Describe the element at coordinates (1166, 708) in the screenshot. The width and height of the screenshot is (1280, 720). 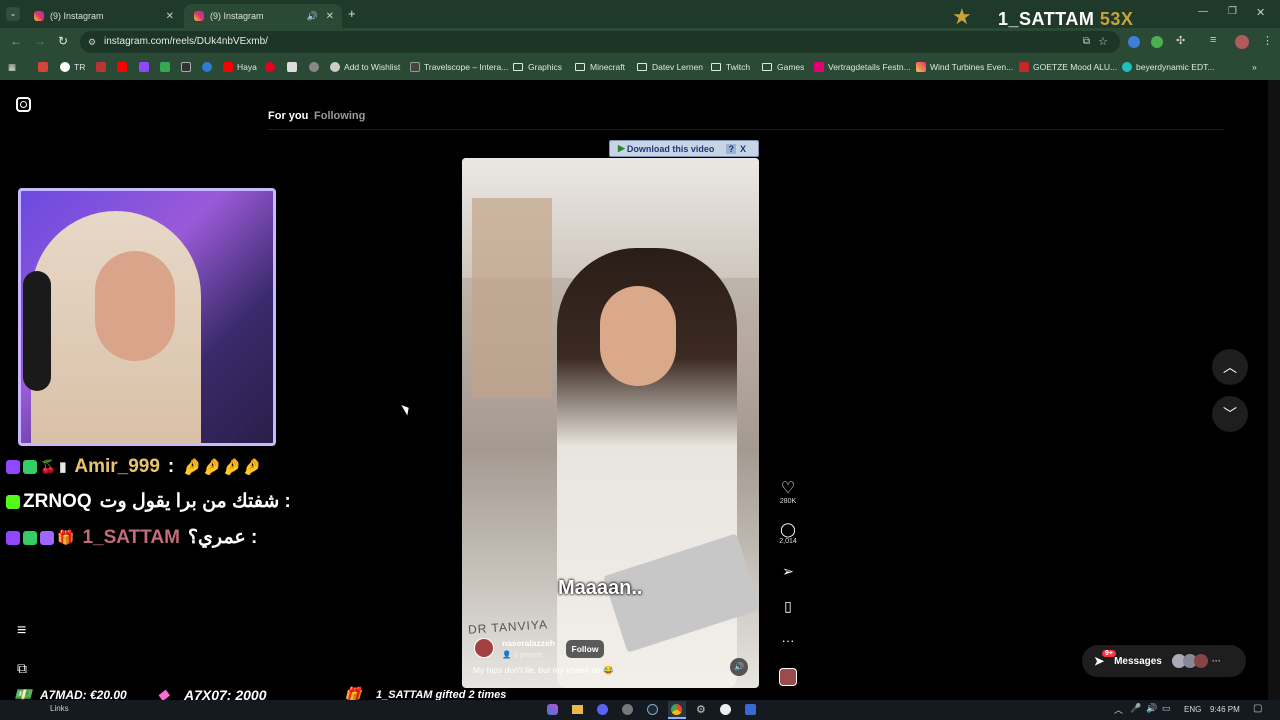
I see `battery-icon: ▭` at that location.